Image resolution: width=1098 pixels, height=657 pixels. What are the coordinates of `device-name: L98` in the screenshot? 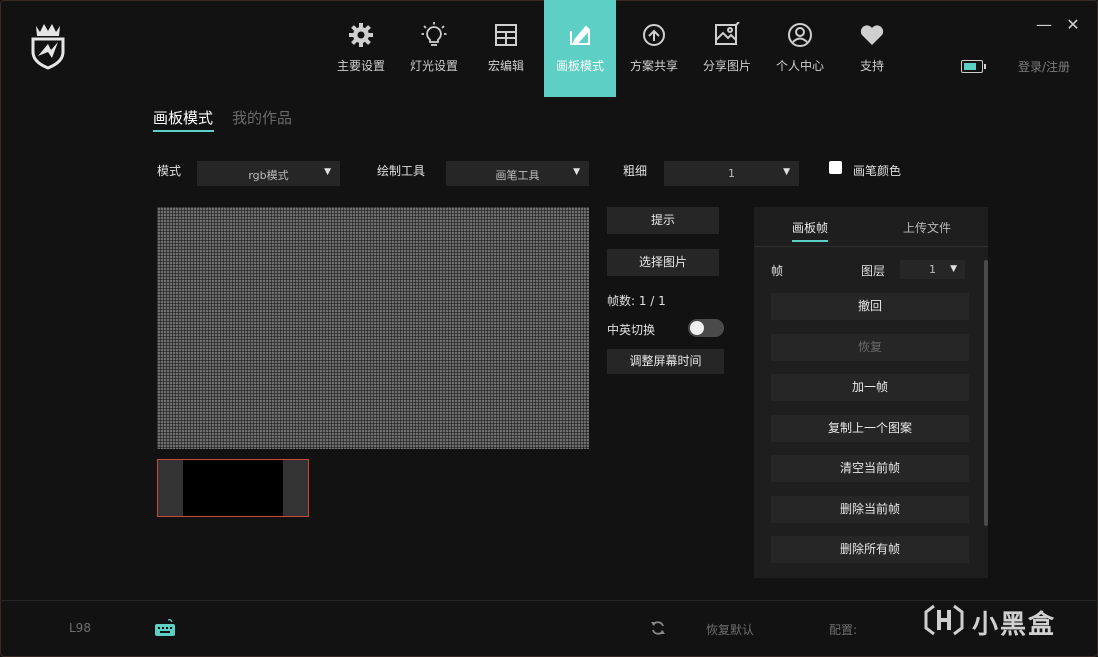 It's located at (80, 628).